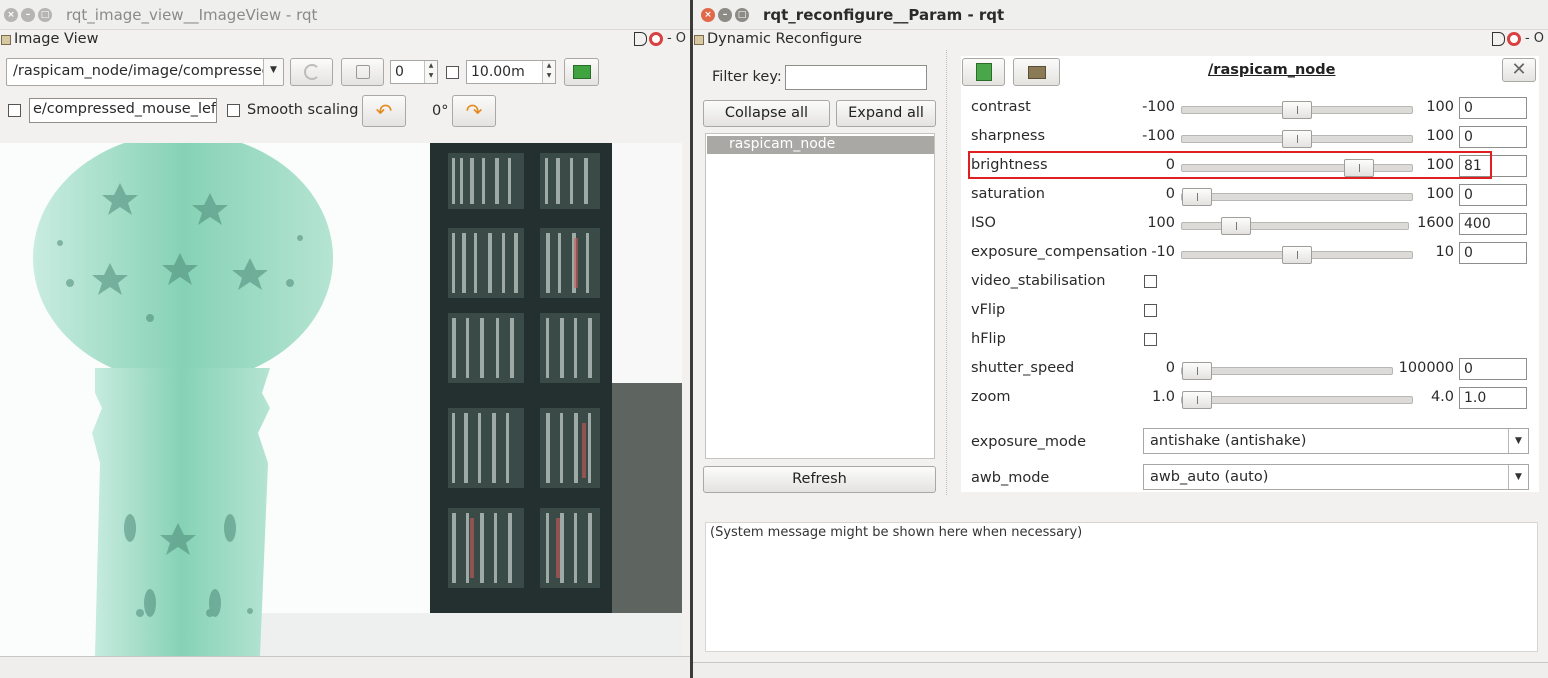 The width and height of the screenshot is (1548, 678). Describe the element at coordinates (1493, 253) in the screenshot. I see `param-value-exposure_compensation: 0` at that location.